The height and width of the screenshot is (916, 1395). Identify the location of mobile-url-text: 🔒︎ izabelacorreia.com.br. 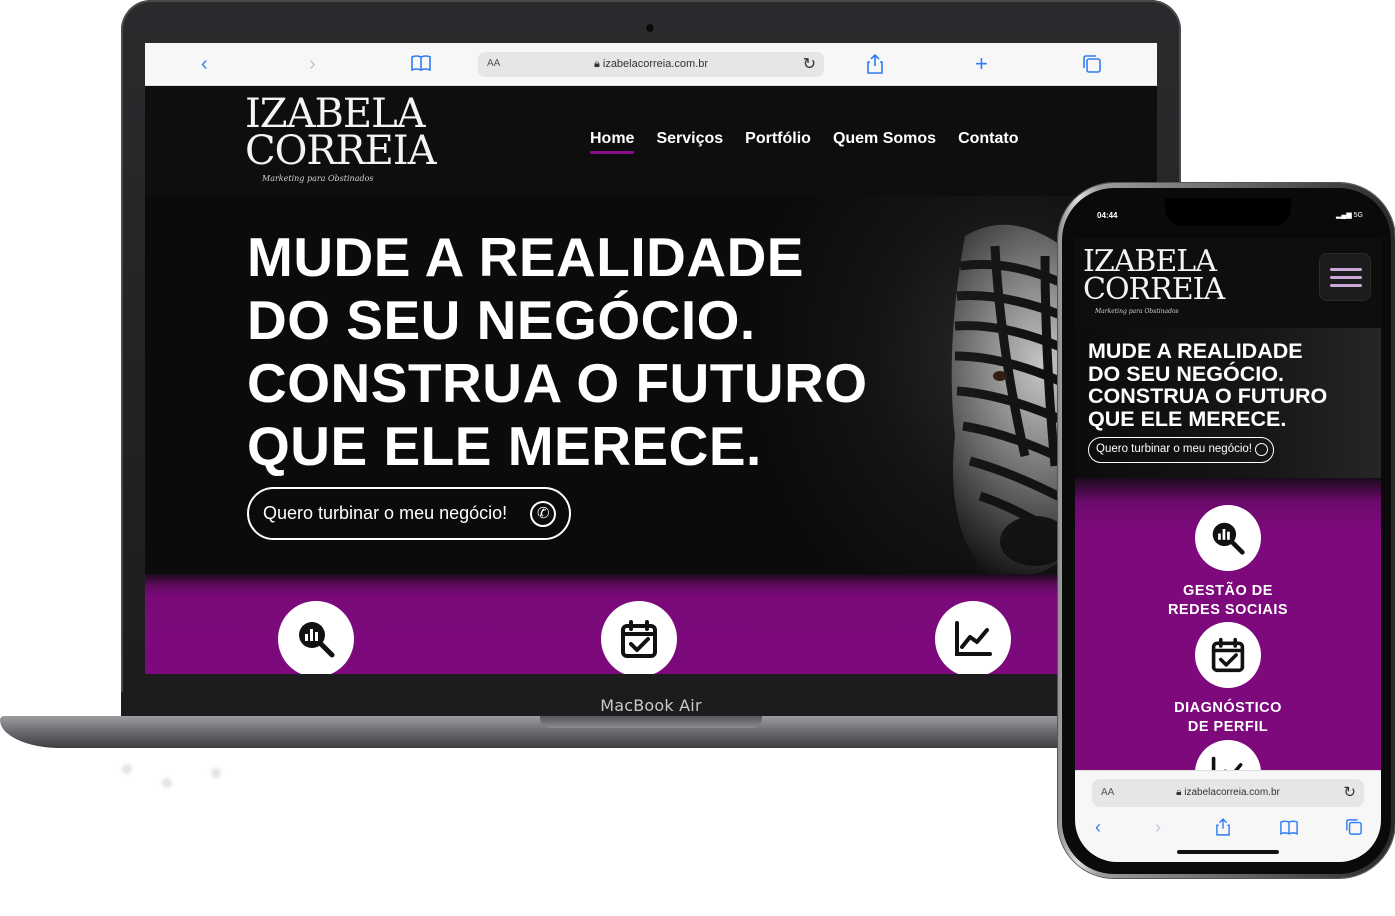
(1228, 792).